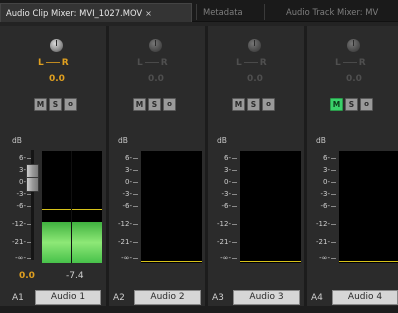  I want to click on track-name-field: Audio 2, so click(167, 297).